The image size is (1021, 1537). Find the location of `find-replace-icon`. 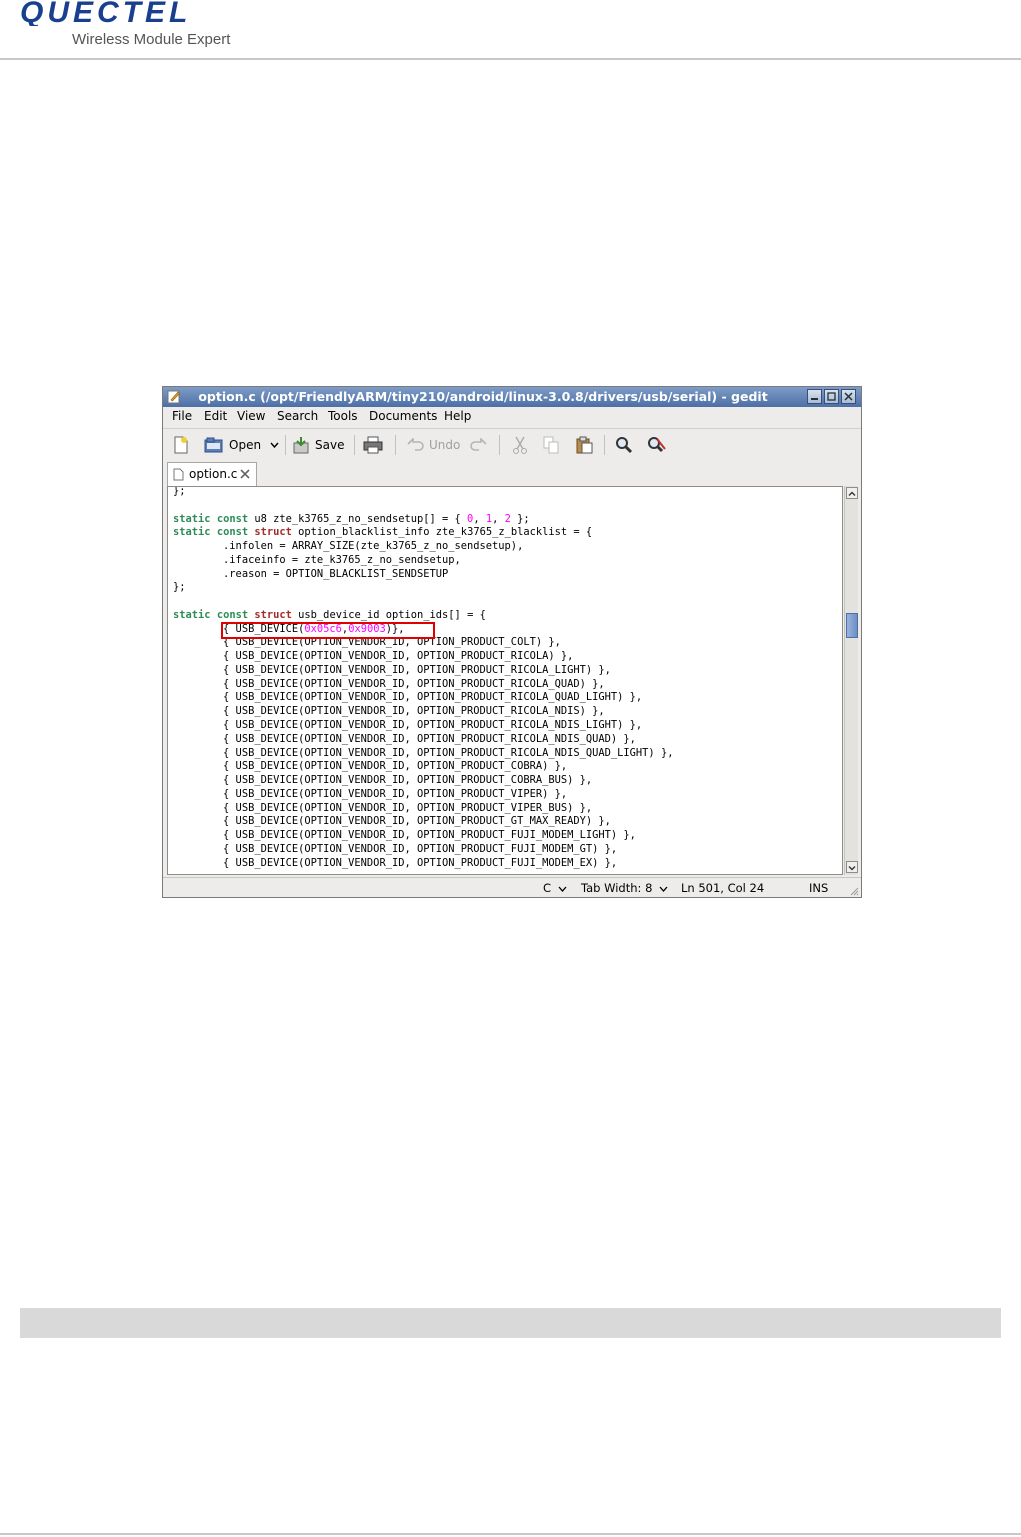

find-replace-icon is located at coordinates (657, 445).